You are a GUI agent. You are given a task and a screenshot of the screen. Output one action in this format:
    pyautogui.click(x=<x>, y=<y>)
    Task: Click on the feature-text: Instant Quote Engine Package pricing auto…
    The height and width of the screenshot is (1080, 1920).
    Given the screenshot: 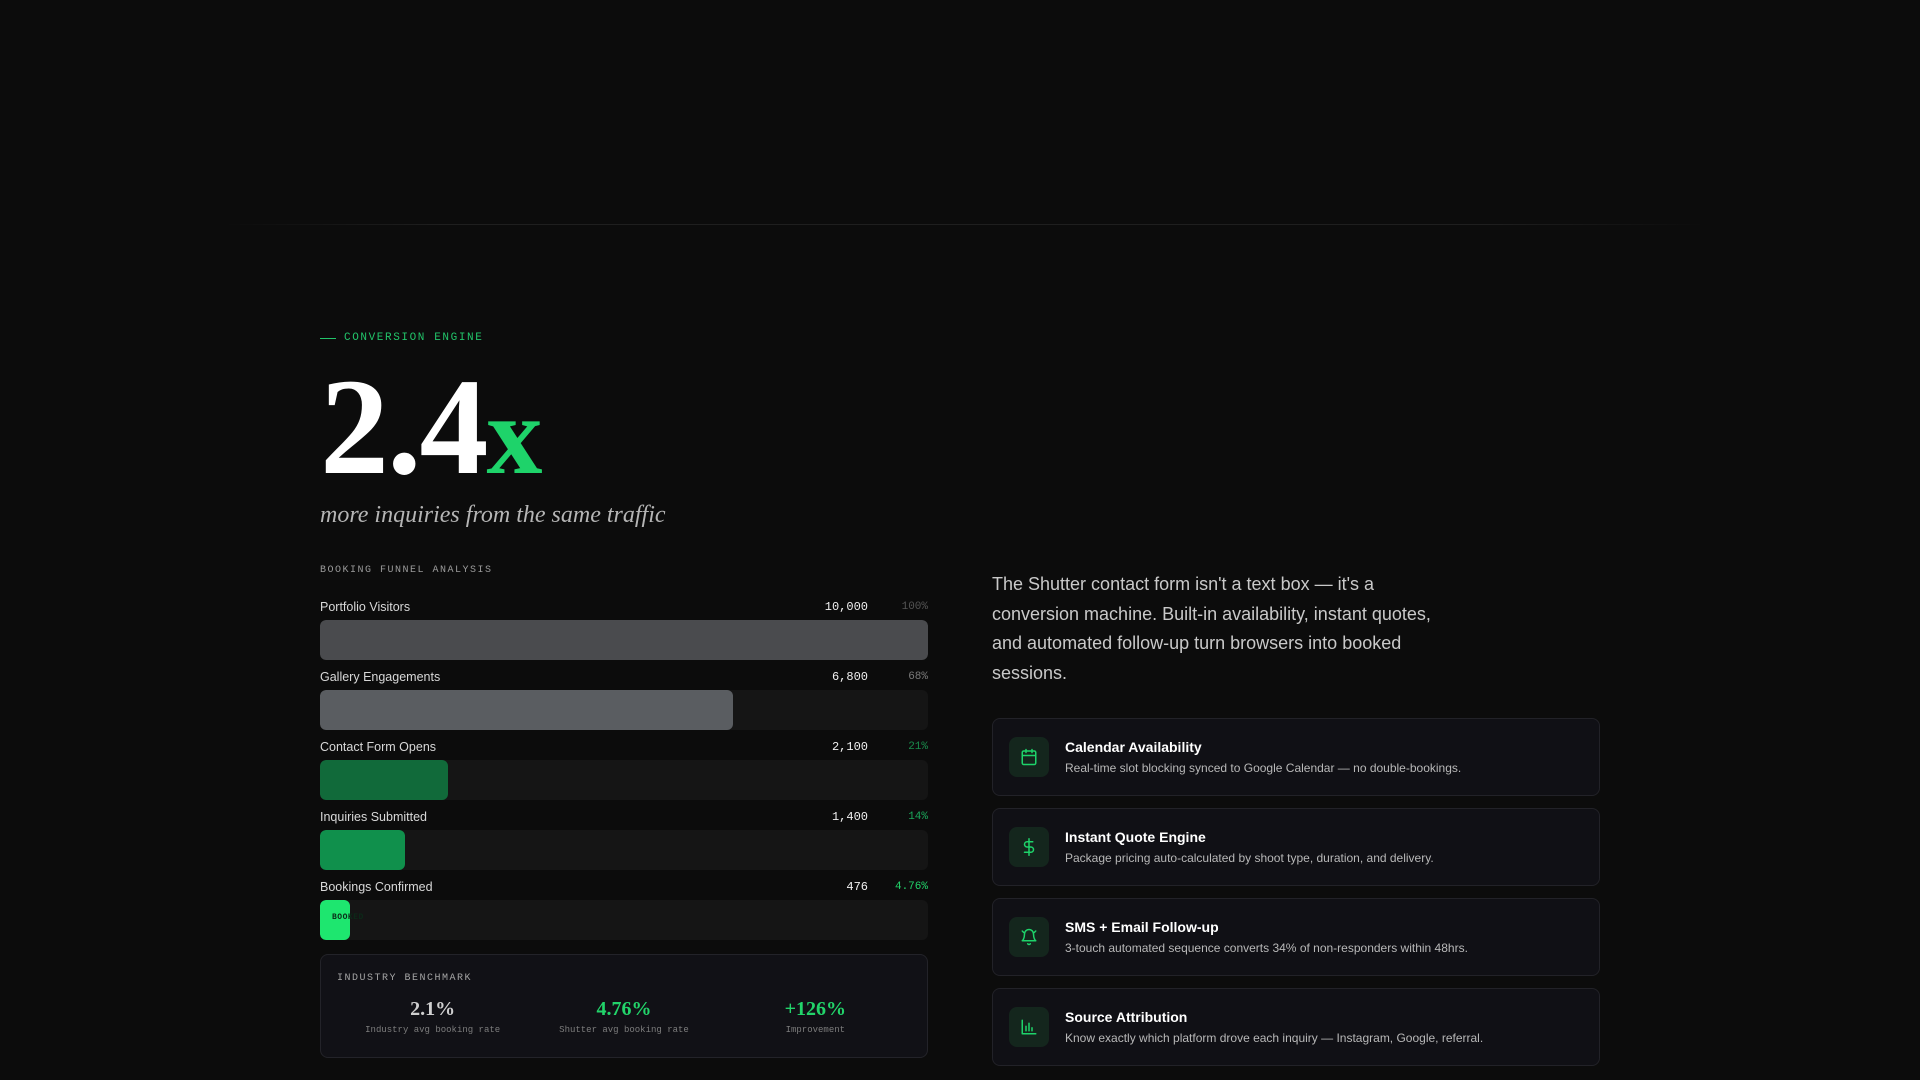 What is the action you would take?
    pyautogui.click(x=1249, y=847)
    